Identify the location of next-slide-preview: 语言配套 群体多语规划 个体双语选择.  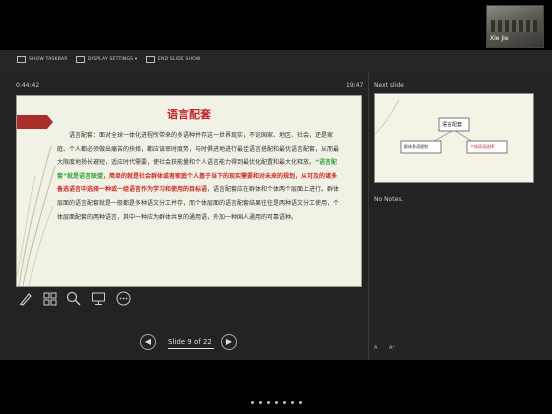
(454, 138).